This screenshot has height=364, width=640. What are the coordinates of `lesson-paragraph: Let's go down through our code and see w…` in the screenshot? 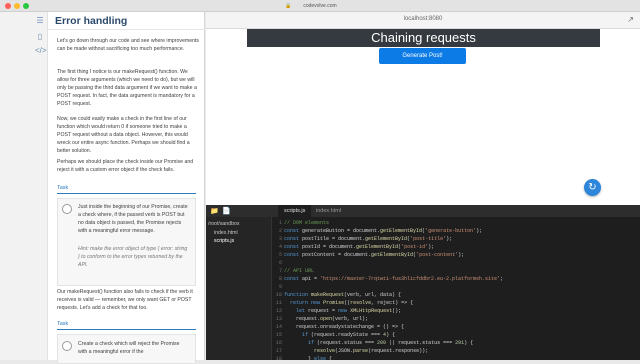 It's located at (128, 45).